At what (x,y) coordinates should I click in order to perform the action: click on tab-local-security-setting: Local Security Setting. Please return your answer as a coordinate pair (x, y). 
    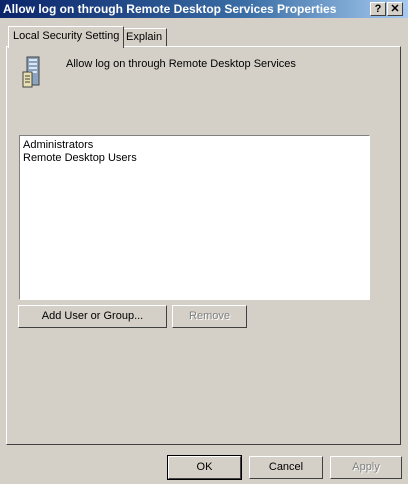
    Looking at the image, I should click on (66, 37).